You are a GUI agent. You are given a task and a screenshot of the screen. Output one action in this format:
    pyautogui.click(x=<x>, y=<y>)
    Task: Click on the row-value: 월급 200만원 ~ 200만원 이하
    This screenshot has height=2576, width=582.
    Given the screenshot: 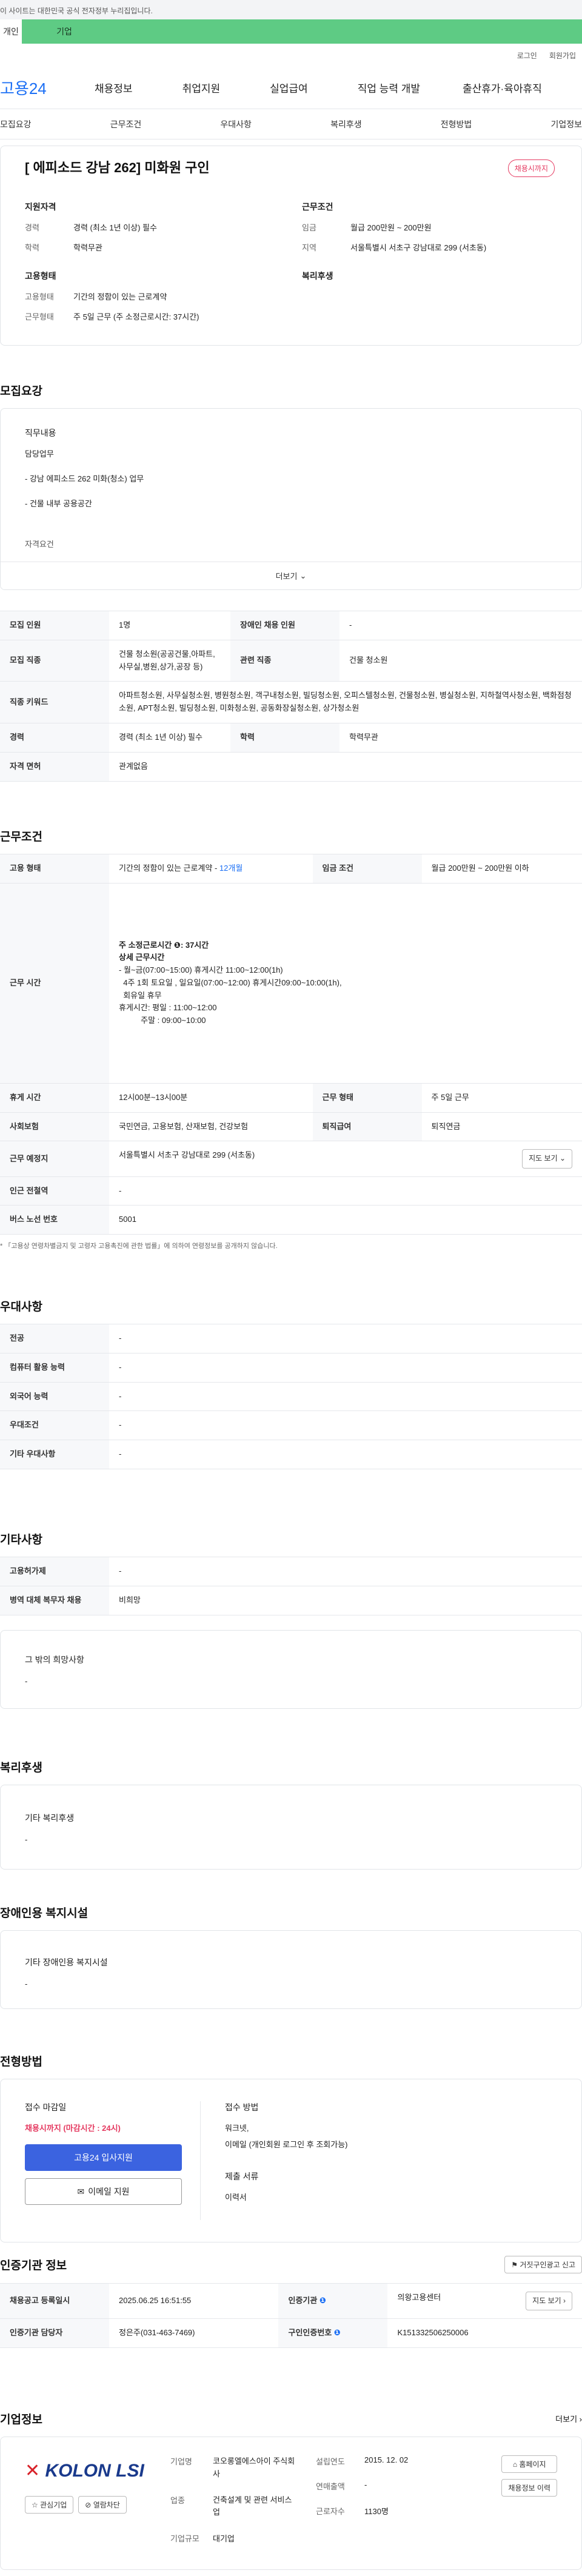 What is the action you would take?
    pyautogui.click(x=501, y=869)
    